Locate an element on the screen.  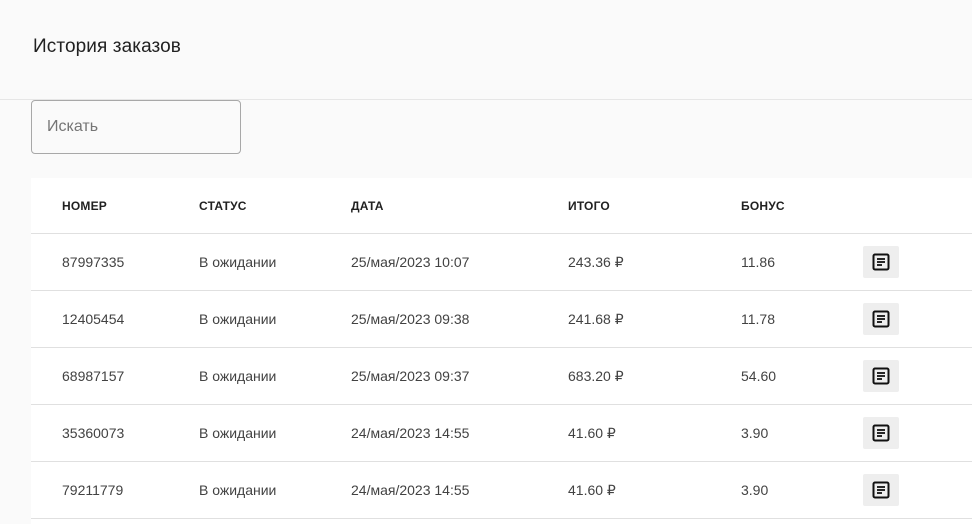
header-number: НОМЕР is located at coordinates (85, 206).